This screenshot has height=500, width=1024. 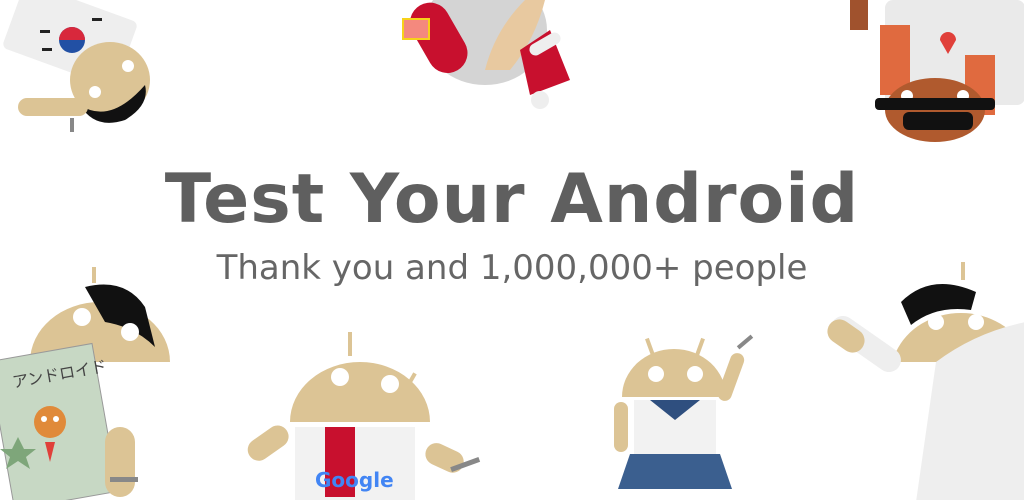 I want to click on android-korea-flag-illustration, so click(x=76, y=66).